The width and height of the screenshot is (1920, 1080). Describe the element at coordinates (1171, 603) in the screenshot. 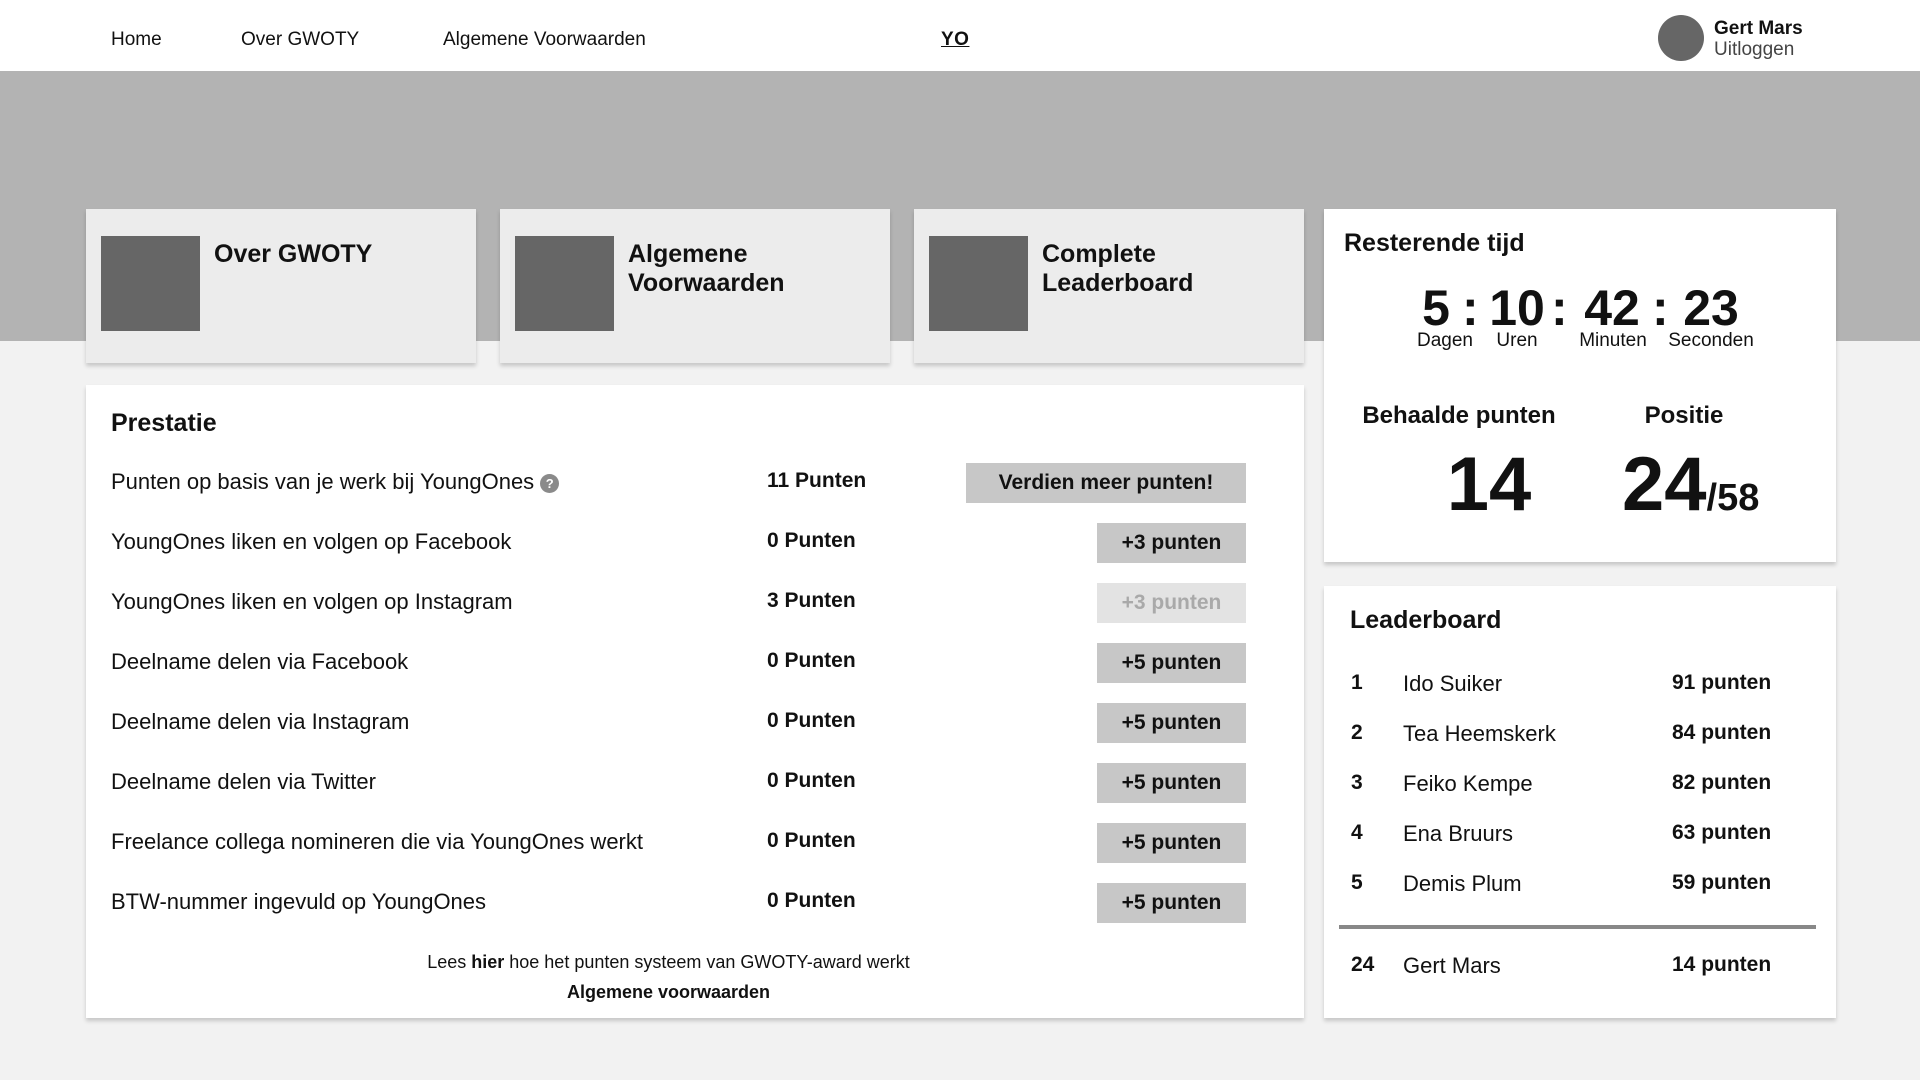

I see `instagram-like-button: +3 punten` at that location.